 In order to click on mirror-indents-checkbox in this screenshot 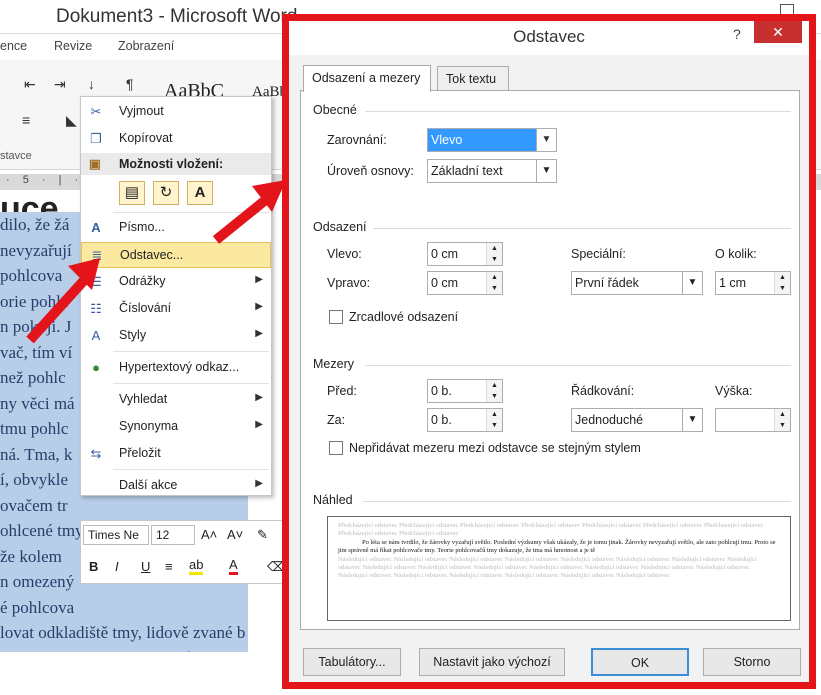, I will do `click(336, 317)`.